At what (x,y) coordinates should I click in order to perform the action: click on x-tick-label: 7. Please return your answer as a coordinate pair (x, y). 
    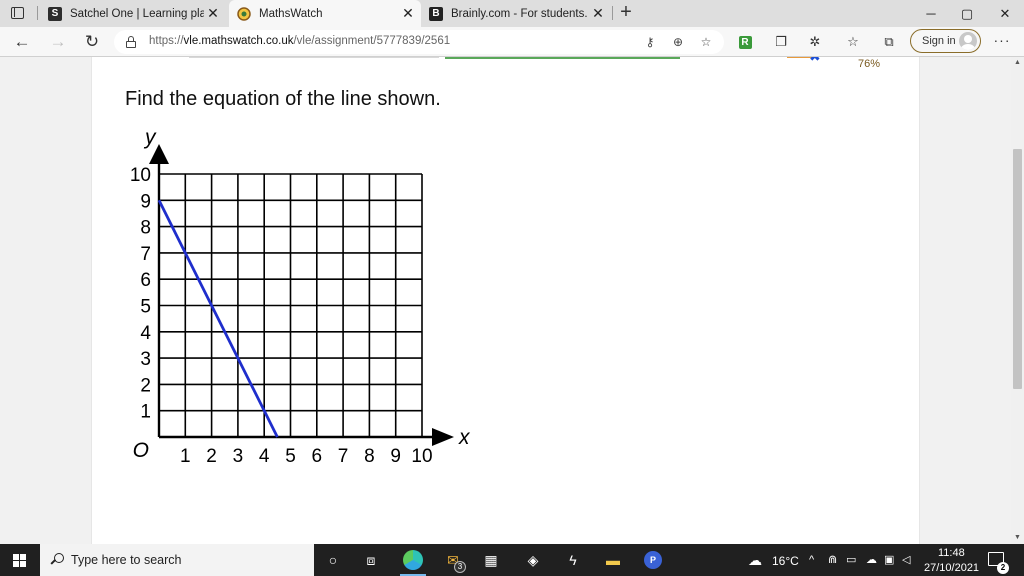
    Looking at the image, I should click on (343, 456).